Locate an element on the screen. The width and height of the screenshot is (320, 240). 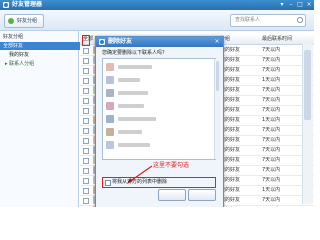
close-button: × is located at coordinates (309, 4).